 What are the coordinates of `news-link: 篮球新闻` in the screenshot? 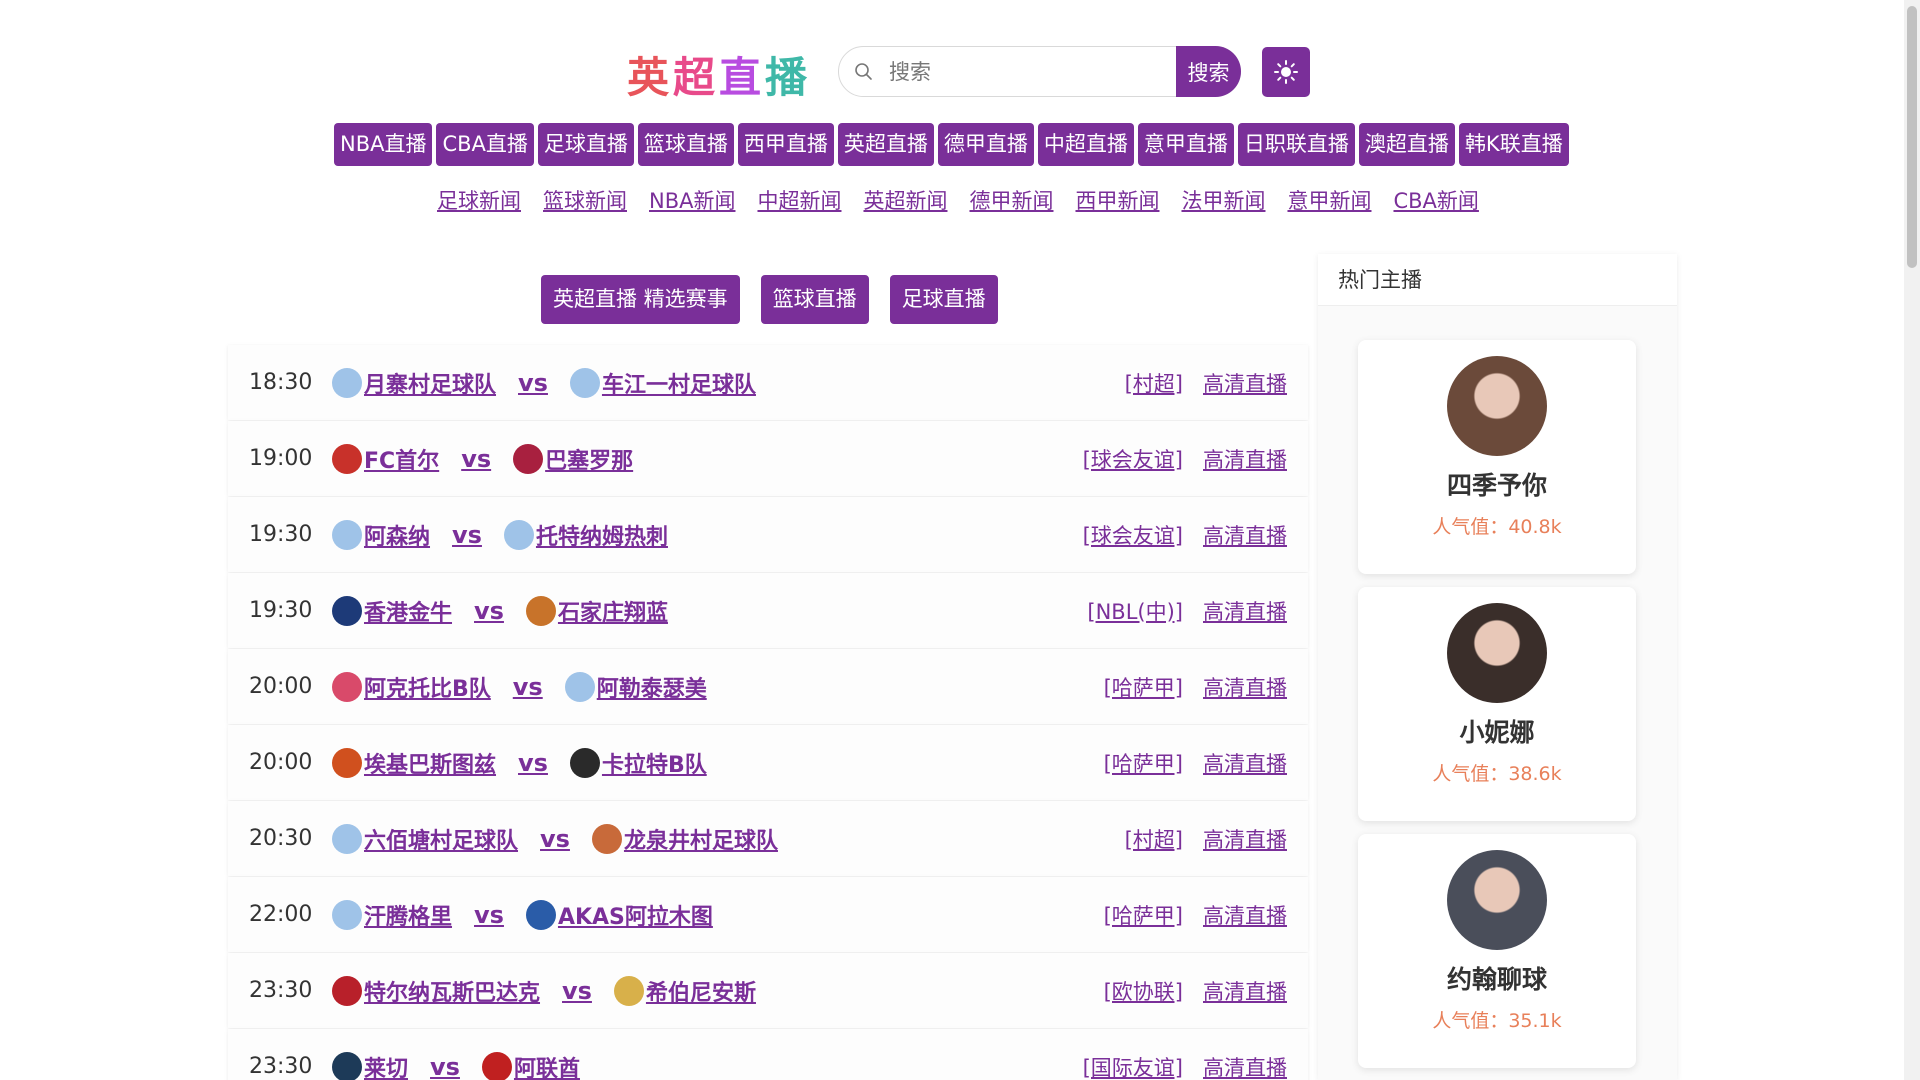 It's located at (585, 200).